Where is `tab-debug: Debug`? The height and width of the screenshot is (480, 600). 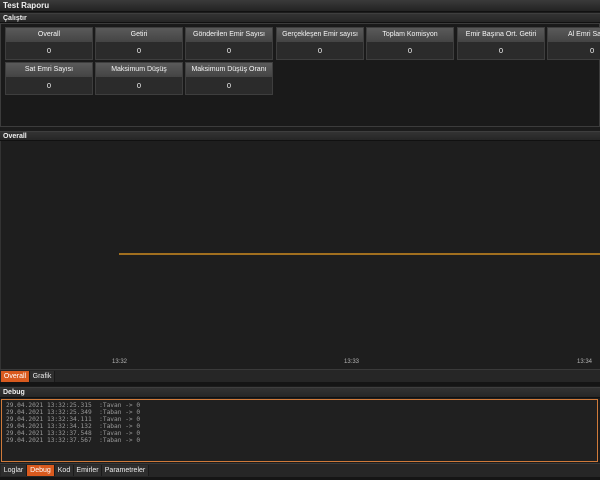
tab-debug: Debug is located at coordinates (41, 470).